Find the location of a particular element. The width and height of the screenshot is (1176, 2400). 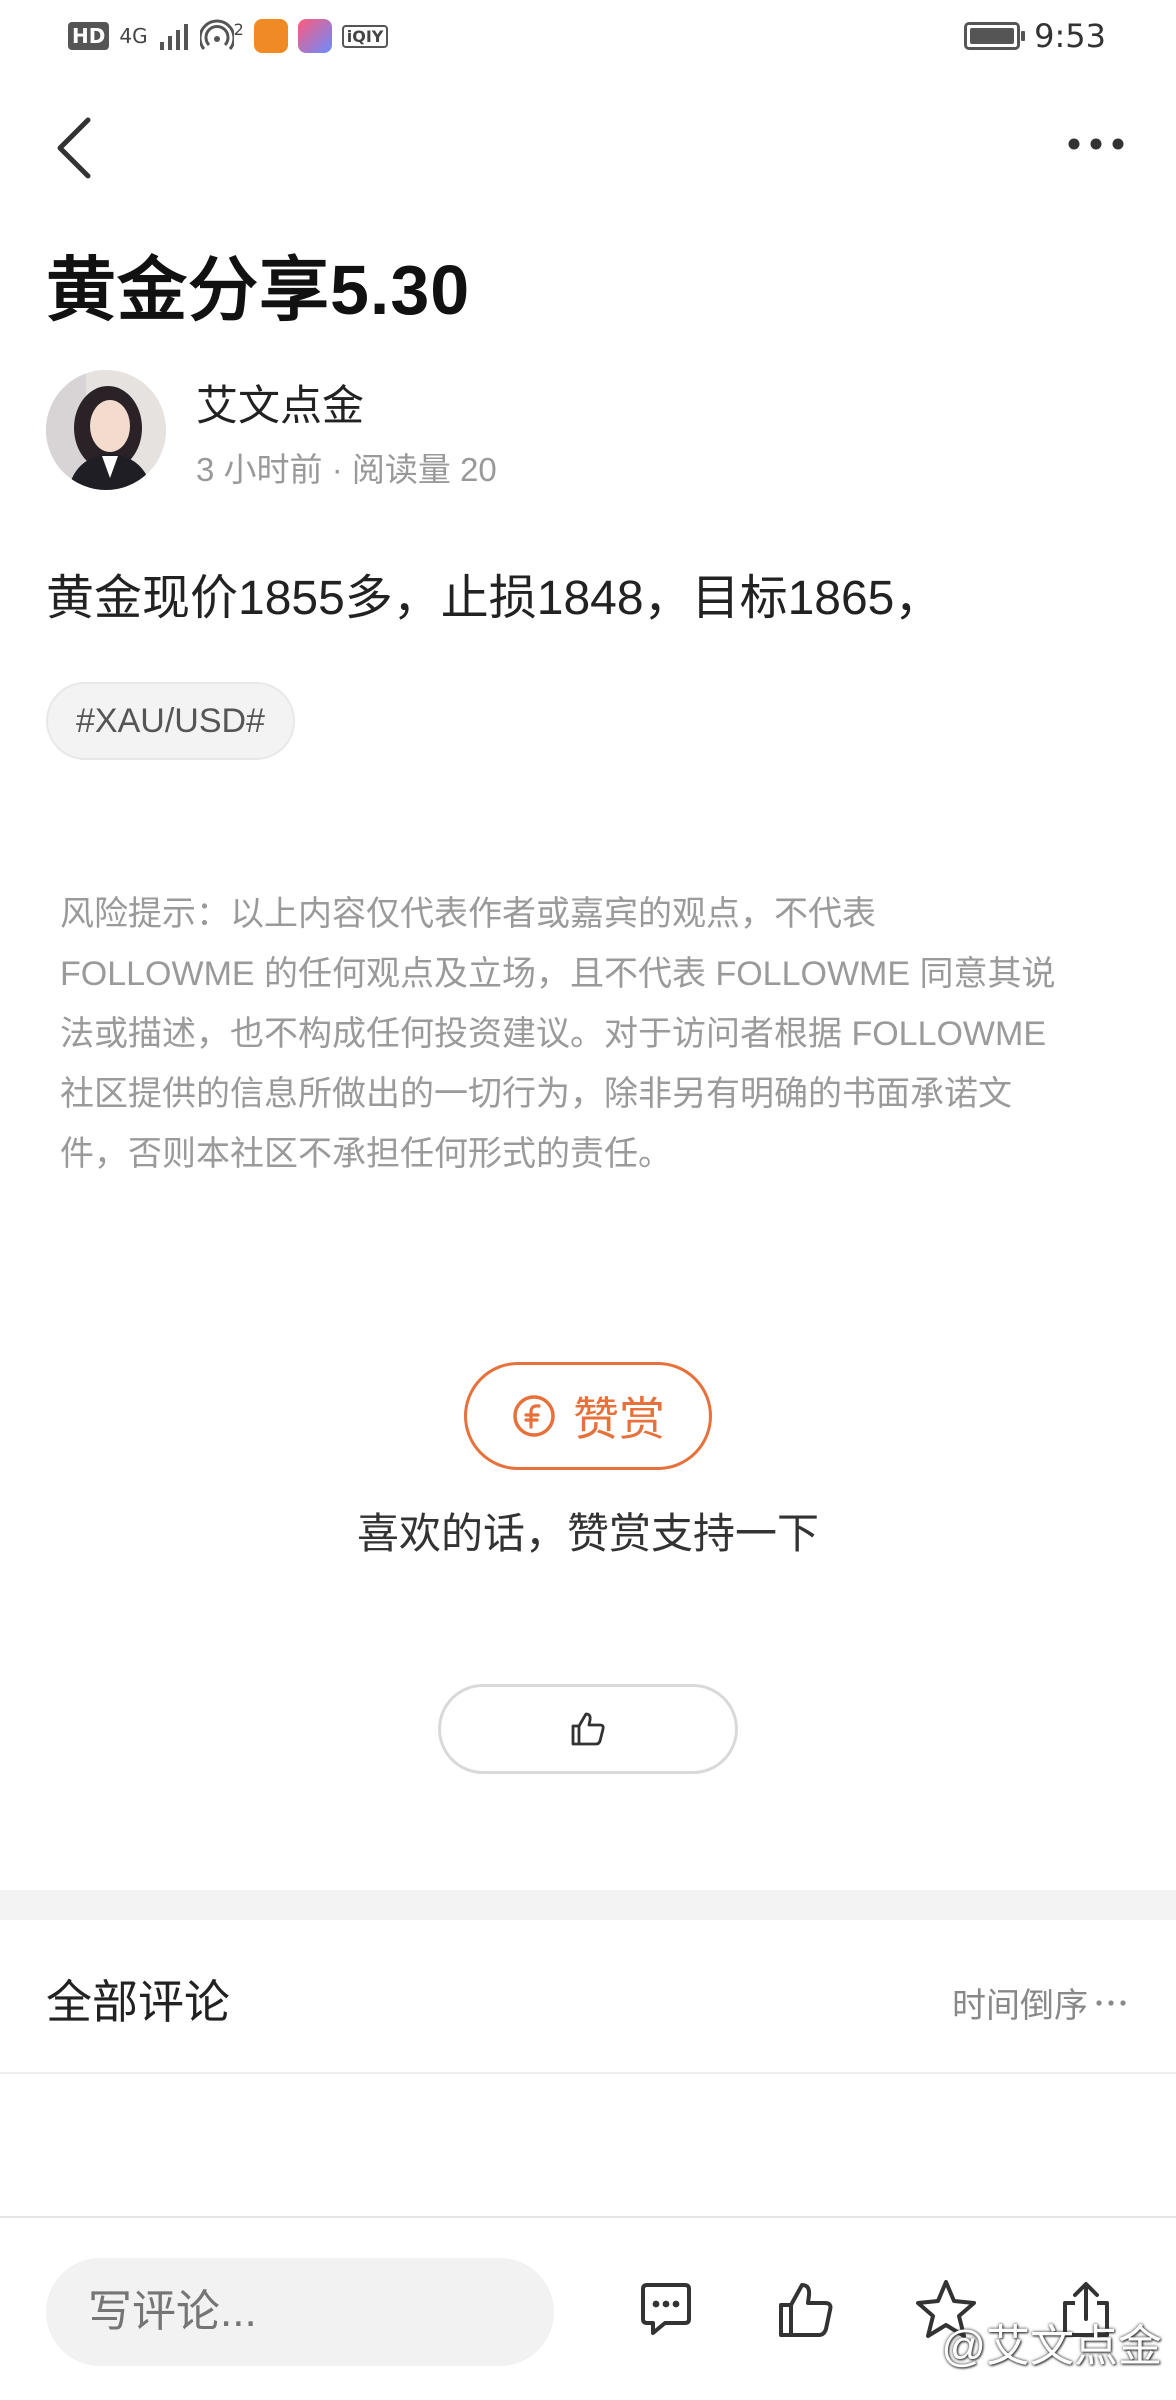

reward-button: 赞赏 is located at coordinates (588, 1416).